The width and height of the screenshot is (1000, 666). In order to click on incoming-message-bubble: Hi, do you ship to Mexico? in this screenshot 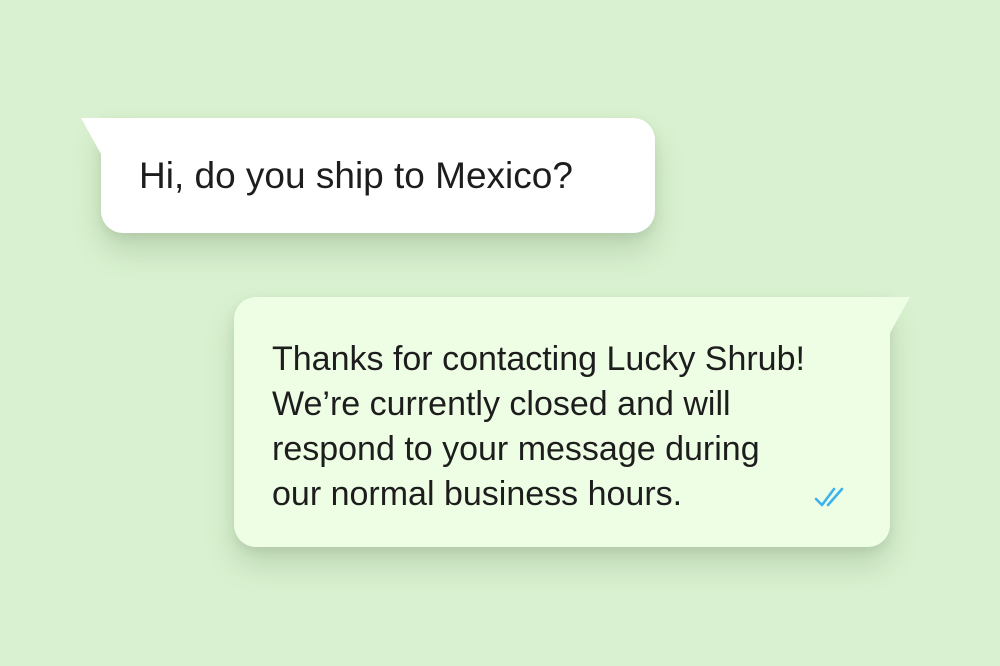, I will do `click(368, 175)`.